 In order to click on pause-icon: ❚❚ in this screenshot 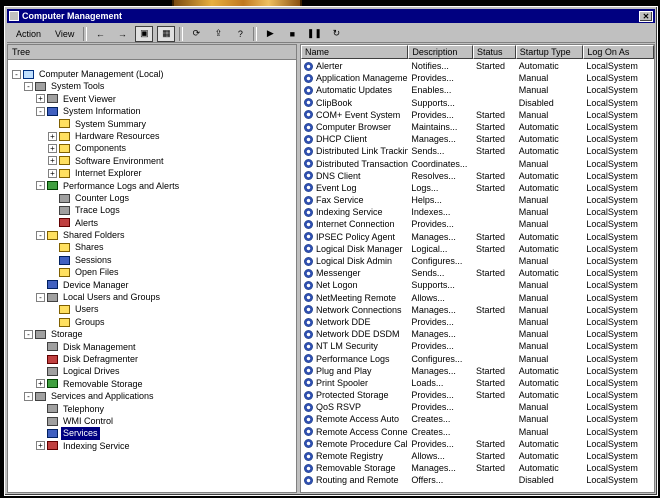, I will do `click(314, 34)`.